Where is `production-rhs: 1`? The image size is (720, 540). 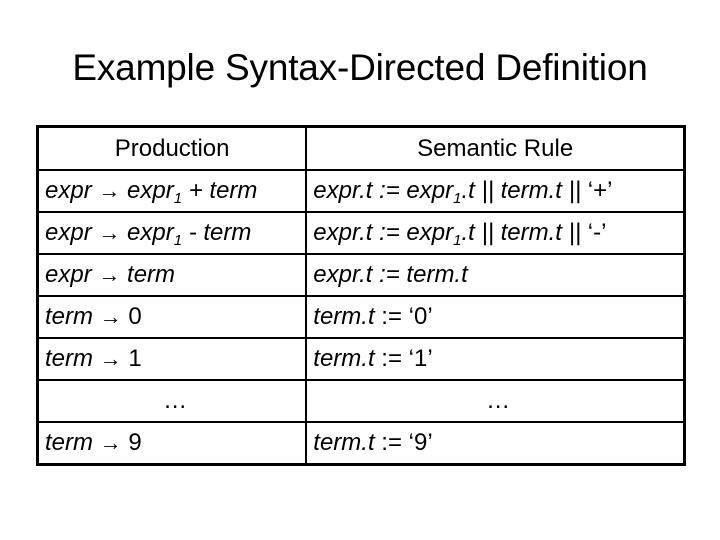
production-rhs: 1 is located at coordinates (135, 358).